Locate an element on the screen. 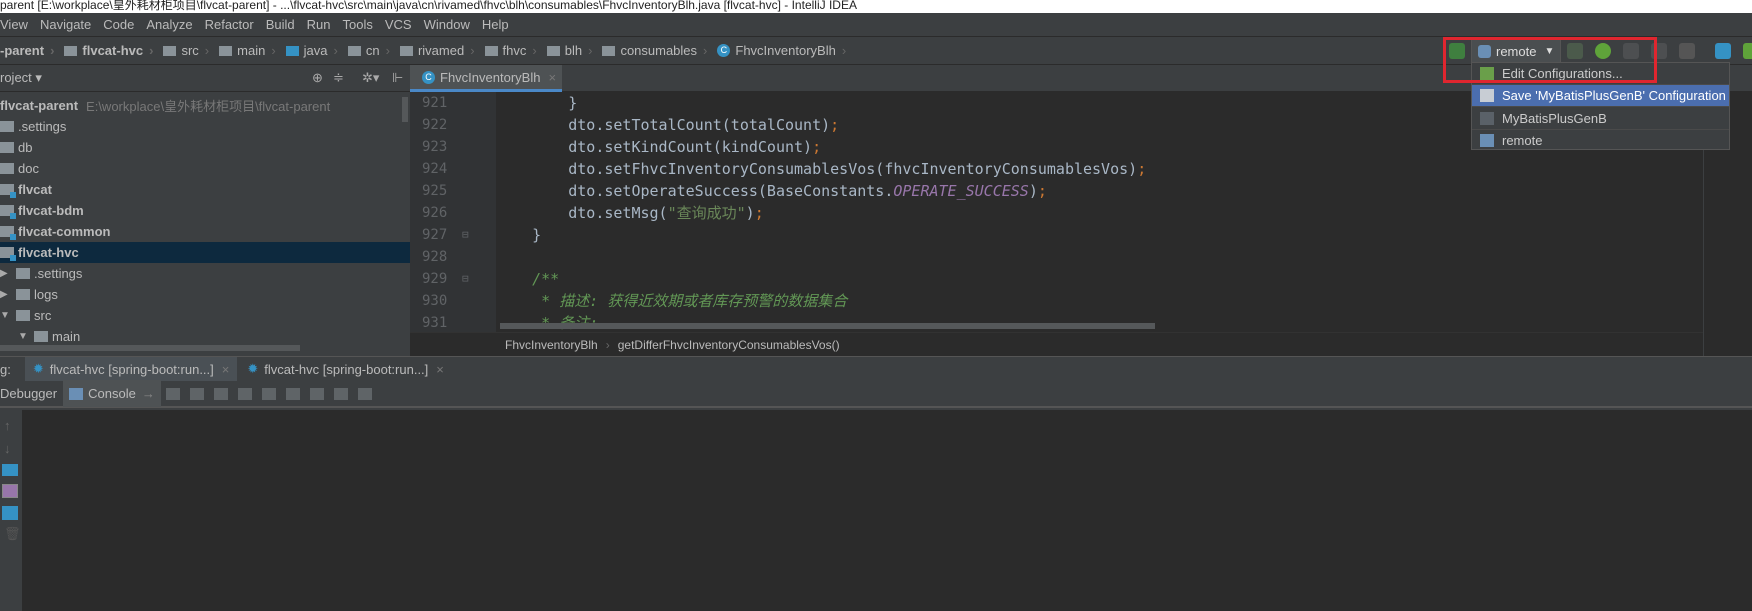  menu-build: Build is located at coordinates (280, 24).